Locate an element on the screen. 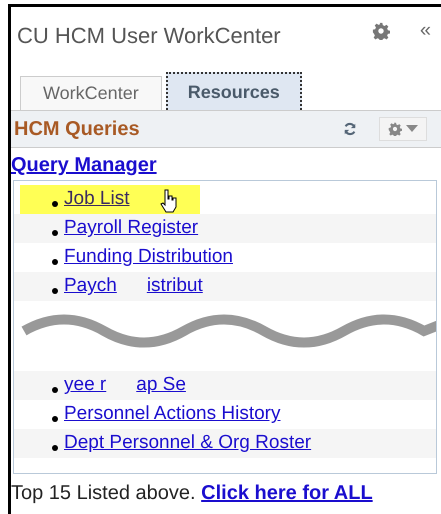 The width and height of the screenshot is (441, 514). partial-query-link: istribut is located at coordinates (174, 286).